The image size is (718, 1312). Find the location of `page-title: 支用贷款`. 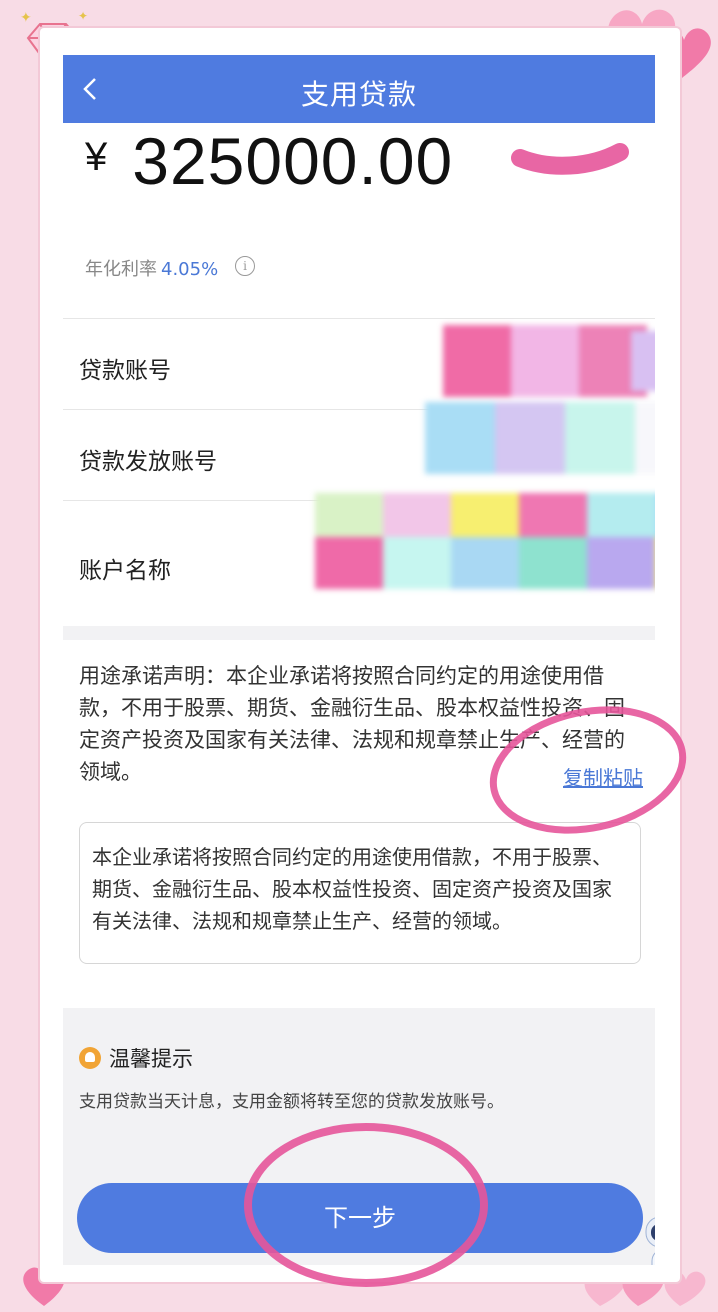

page-title: 支用贷款 is located at coordinates (358, 94).